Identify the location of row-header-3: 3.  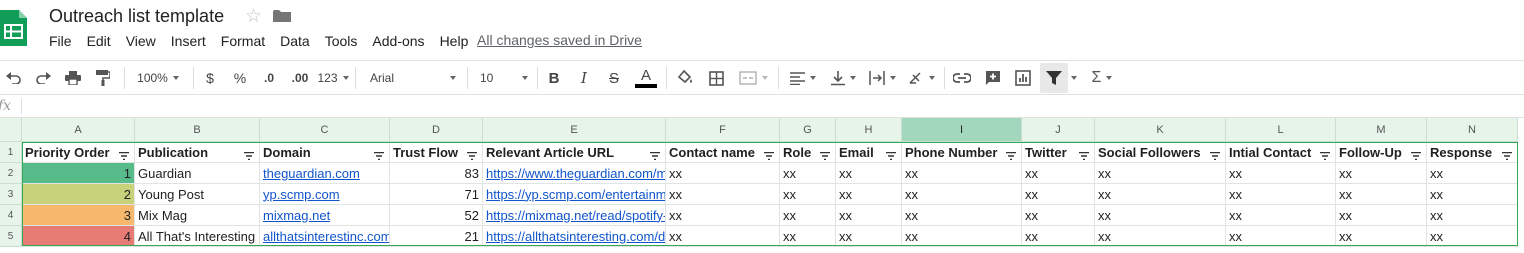
(11, 194).